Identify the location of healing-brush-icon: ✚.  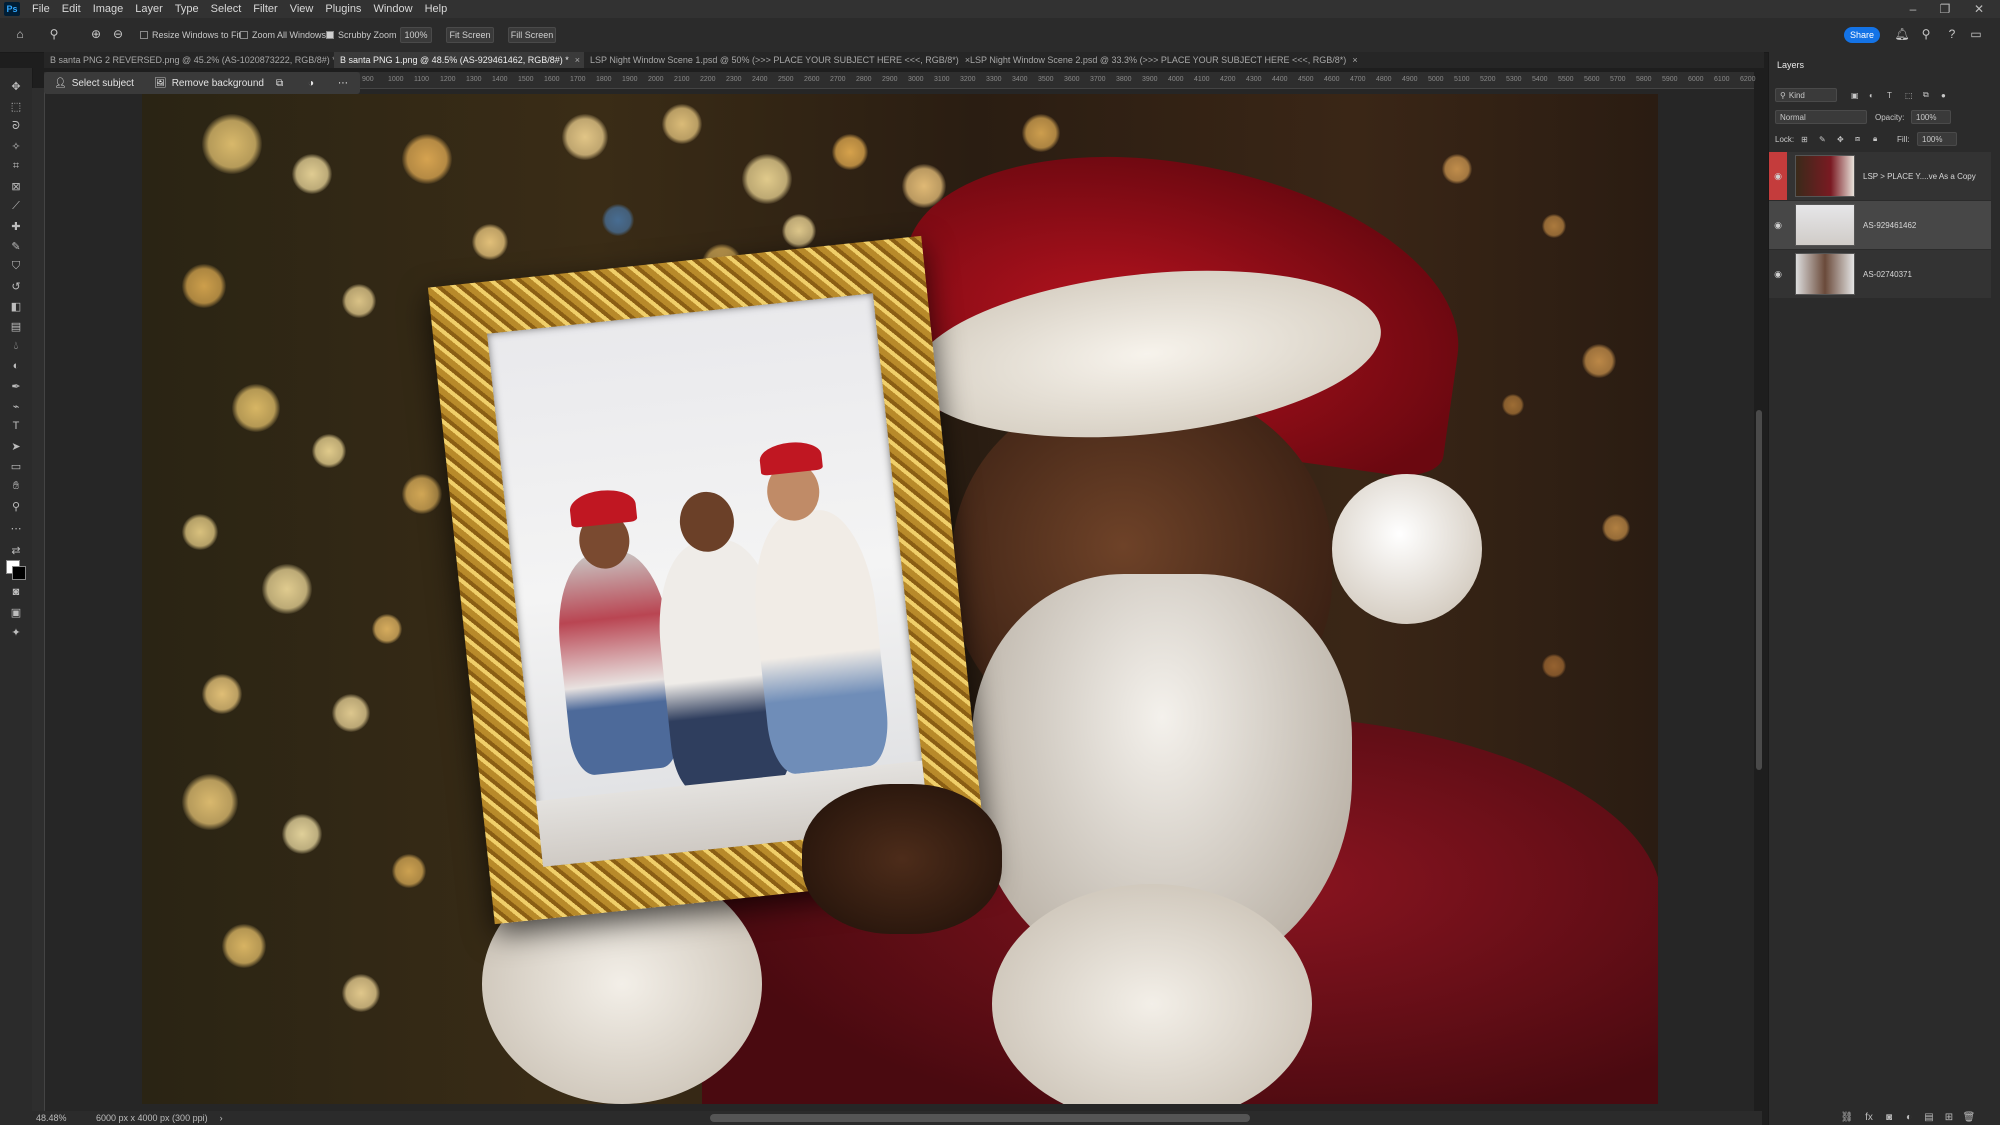
(16, 226).